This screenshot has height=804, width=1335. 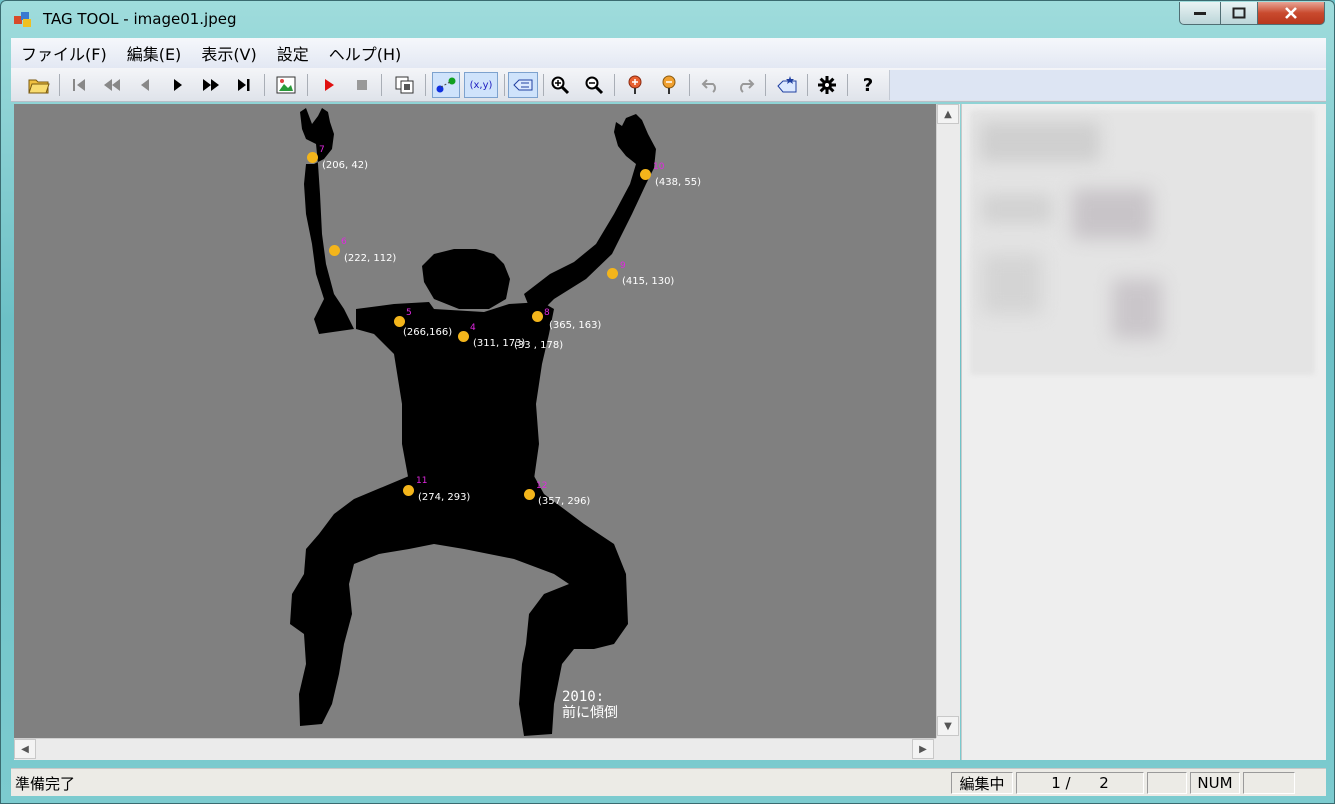 What do you see at coordinates (473, 328) in the screenshot?
I see `keypoint-index: 4` at bounding box center [473, 328].